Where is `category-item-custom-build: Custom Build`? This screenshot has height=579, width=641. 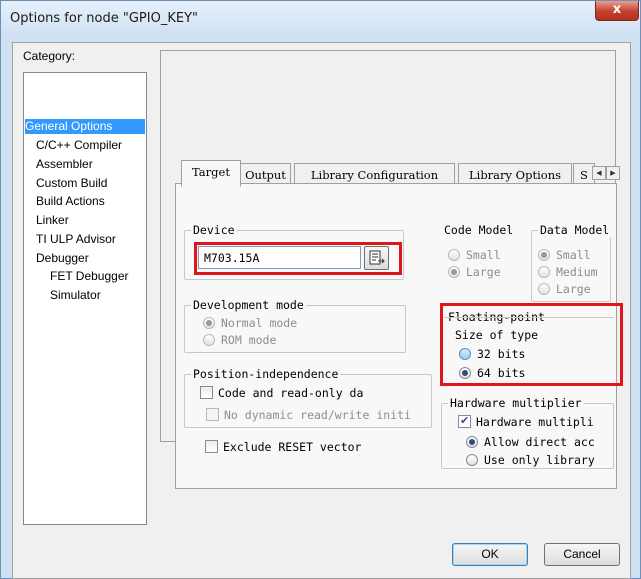
category-item-custom-build: Custom Build is located at coordinates (71, 183).